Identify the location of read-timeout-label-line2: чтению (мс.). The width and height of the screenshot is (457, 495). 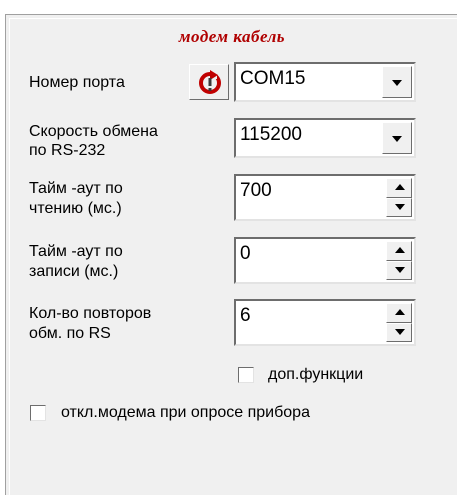
(75, 208).